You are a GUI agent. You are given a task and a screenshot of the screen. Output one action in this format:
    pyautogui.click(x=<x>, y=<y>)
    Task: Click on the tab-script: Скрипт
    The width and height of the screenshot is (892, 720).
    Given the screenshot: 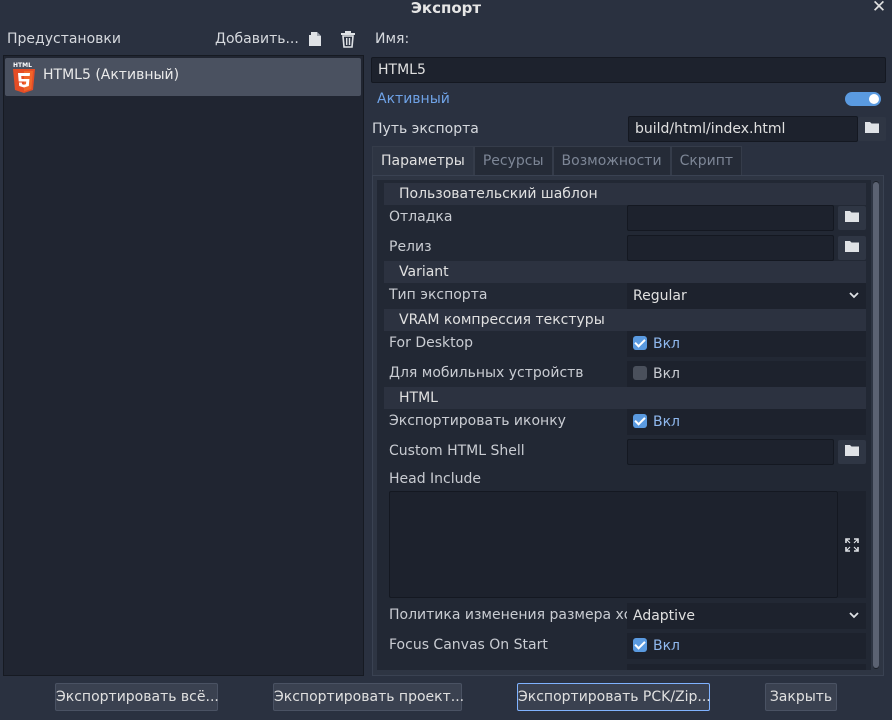 What is the action you would take?
    pyautogui.click(x=706, y=161)
    